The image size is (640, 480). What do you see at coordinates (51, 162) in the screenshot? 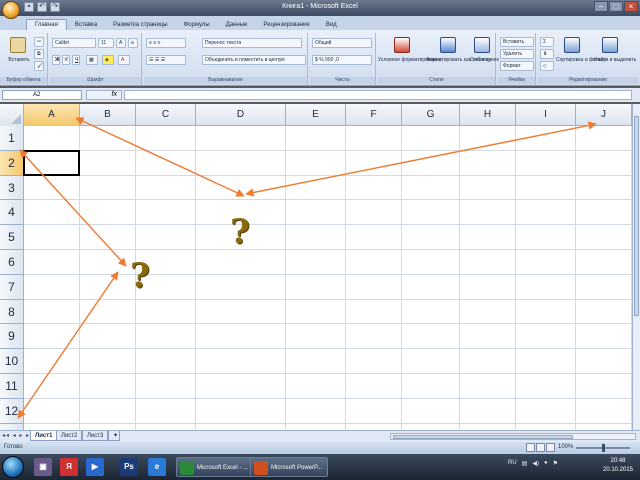
I see `active-cell` at bounding box center [51, 162].